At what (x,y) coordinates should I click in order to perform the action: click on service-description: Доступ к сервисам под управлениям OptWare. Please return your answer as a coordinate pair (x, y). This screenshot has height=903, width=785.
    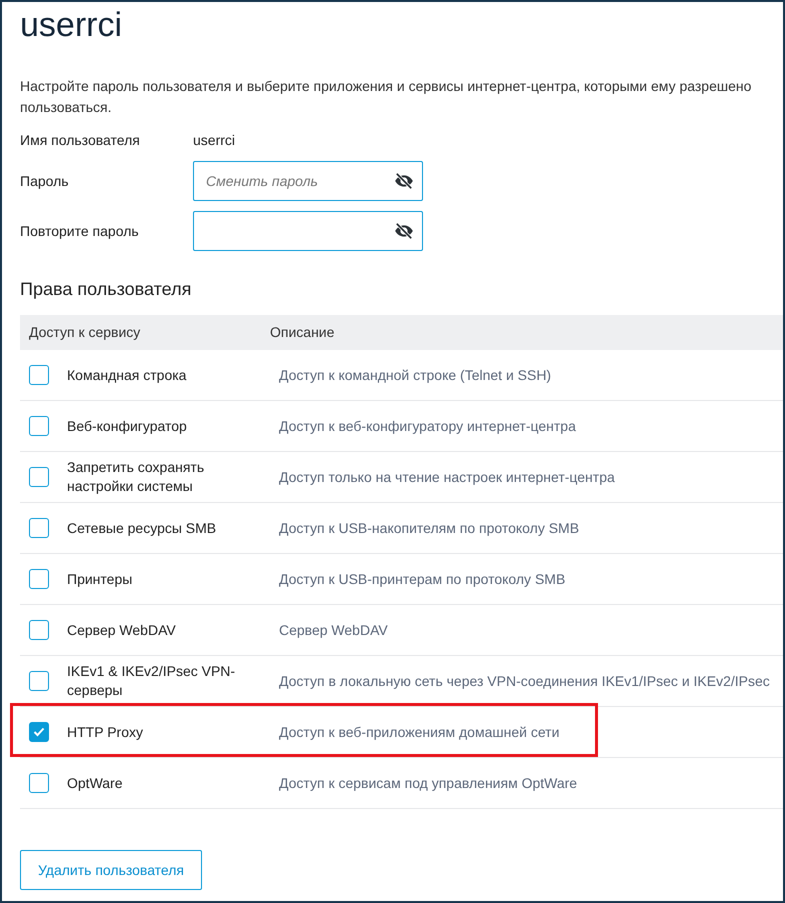
    Looking at the image, I should click on (428, 783).